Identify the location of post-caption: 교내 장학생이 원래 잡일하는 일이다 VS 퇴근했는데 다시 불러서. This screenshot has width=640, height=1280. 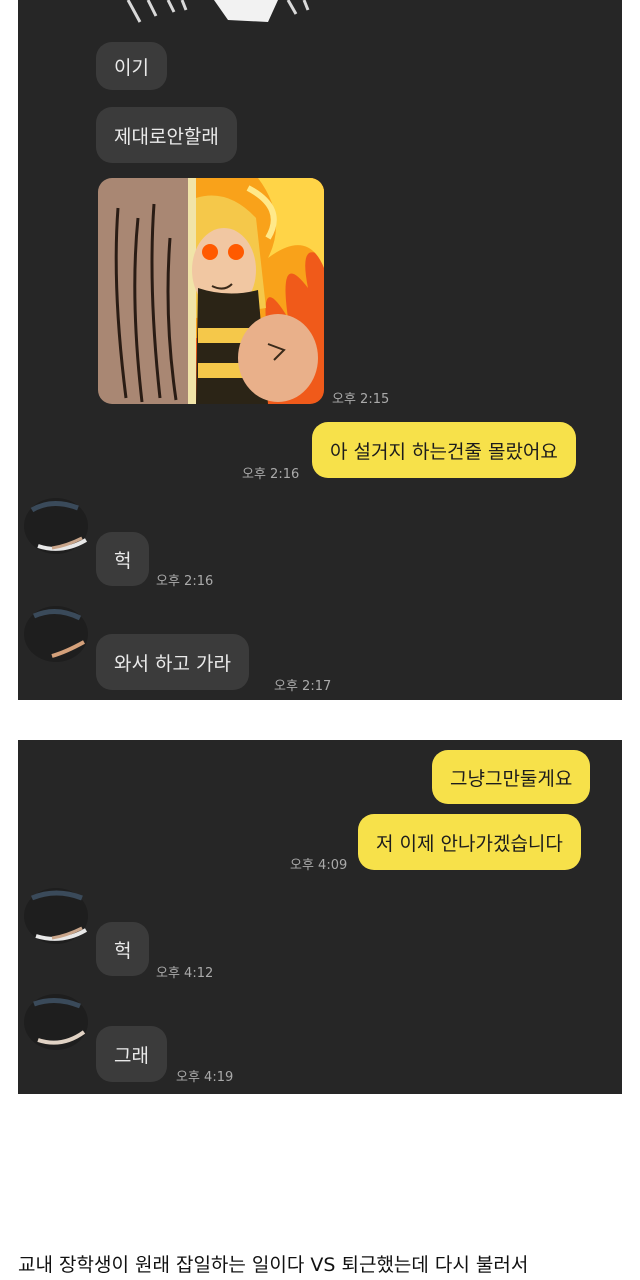
(273, 1265).